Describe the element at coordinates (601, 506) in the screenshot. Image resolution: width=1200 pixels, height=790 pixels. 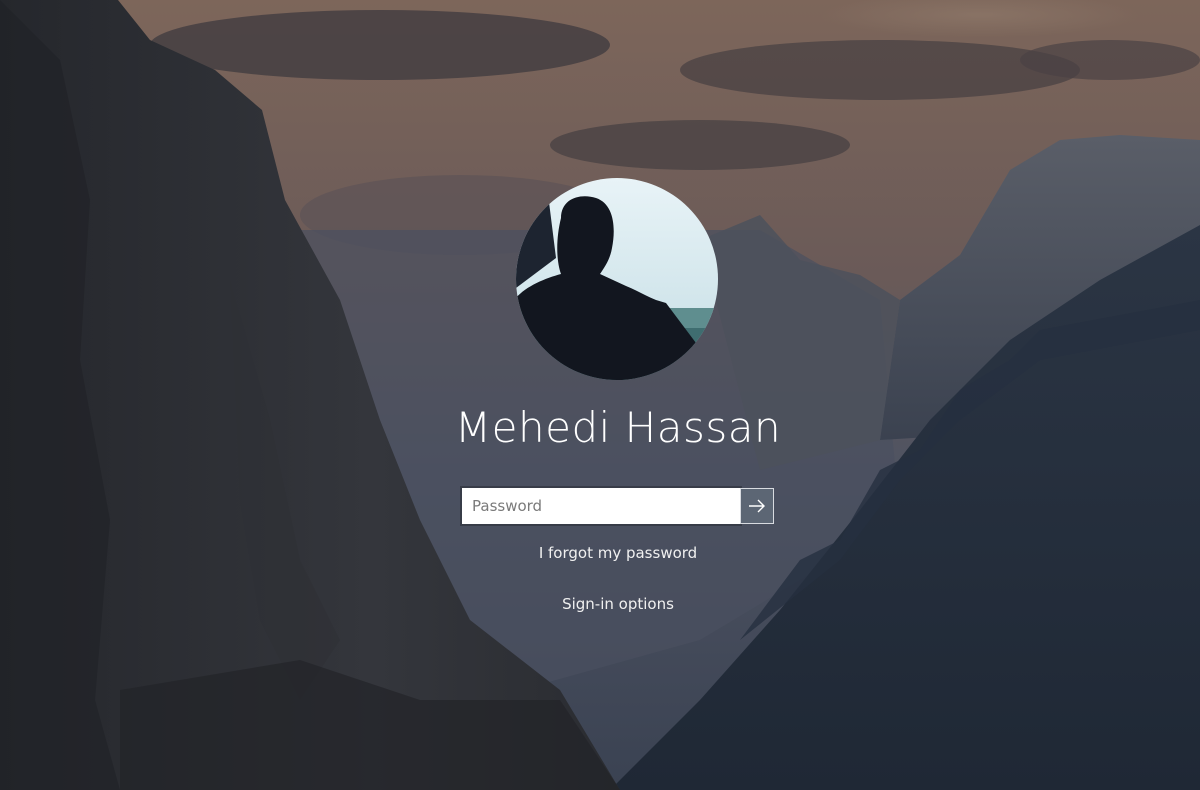
I see `password-field` at that location.